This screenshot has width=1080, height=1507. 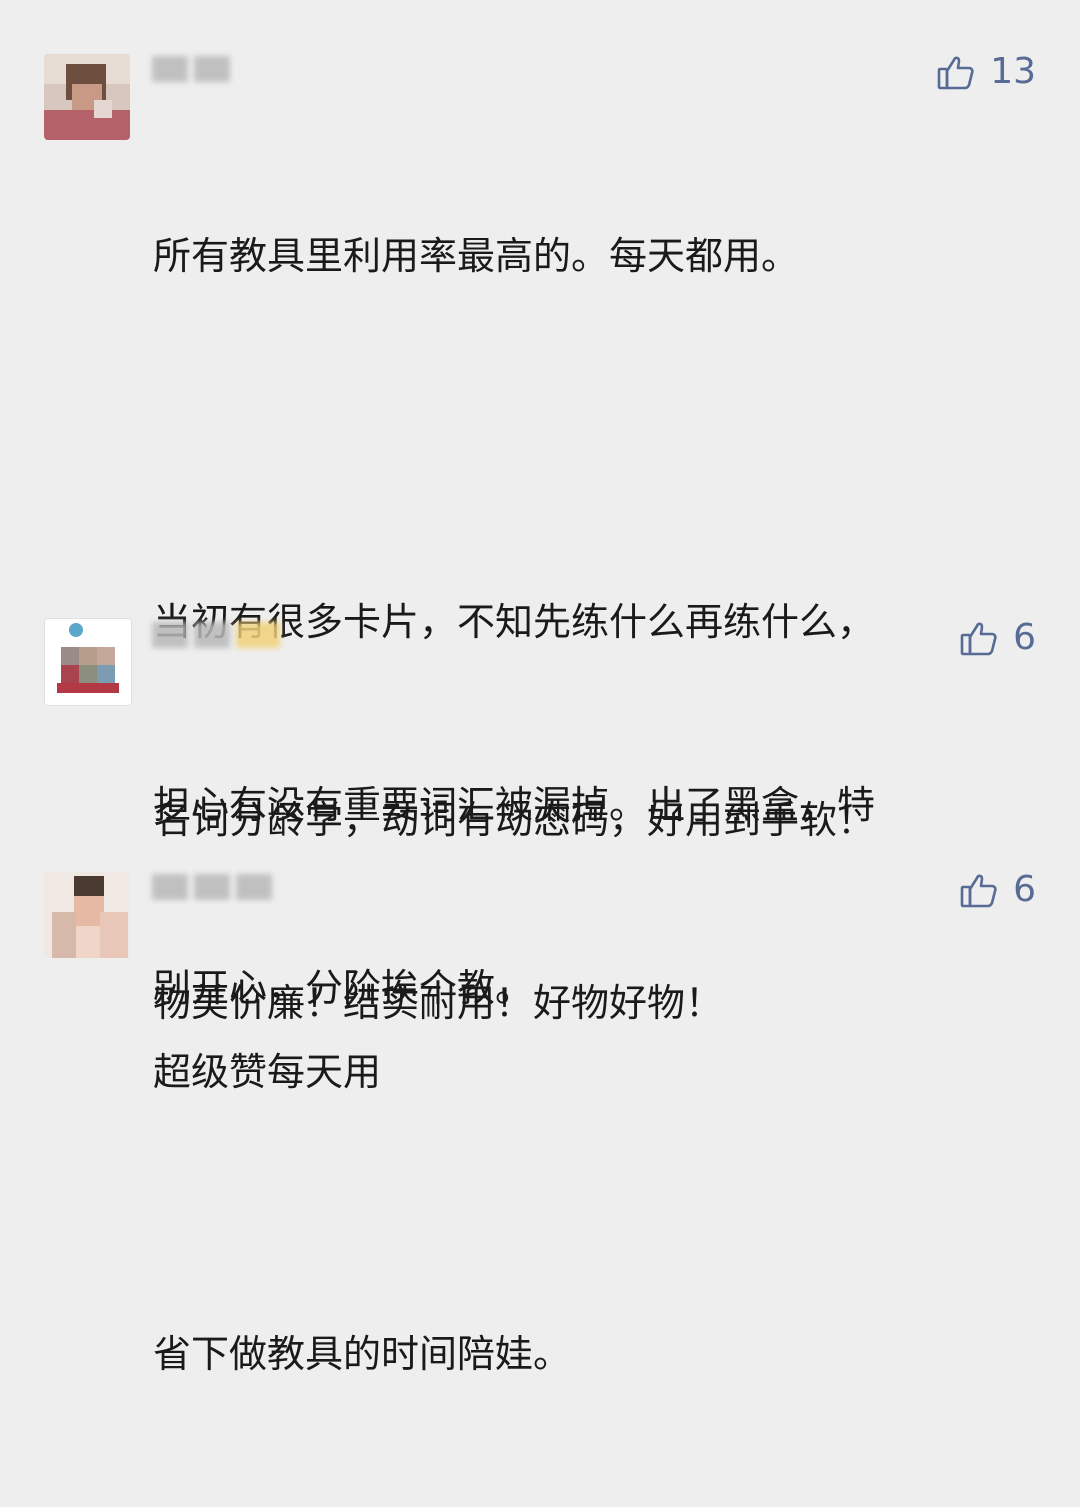 What do you see at coordinates (476, 256) in the screenshot?
I see `comment-line: 所有教具里利用率最高的。每天都用。` at bounding box center [476, 256].